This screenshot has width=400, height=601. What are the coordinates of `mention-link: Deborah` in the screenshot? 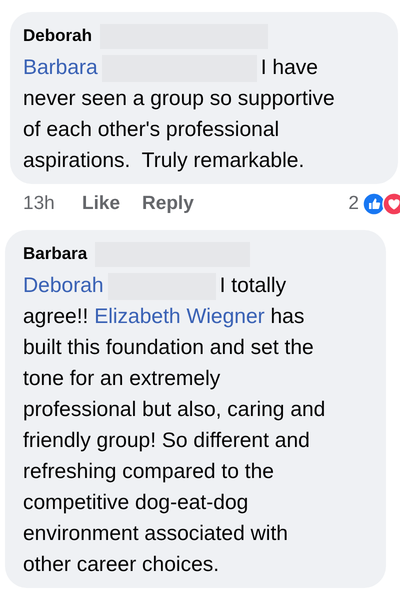 It's located at (63, 285).